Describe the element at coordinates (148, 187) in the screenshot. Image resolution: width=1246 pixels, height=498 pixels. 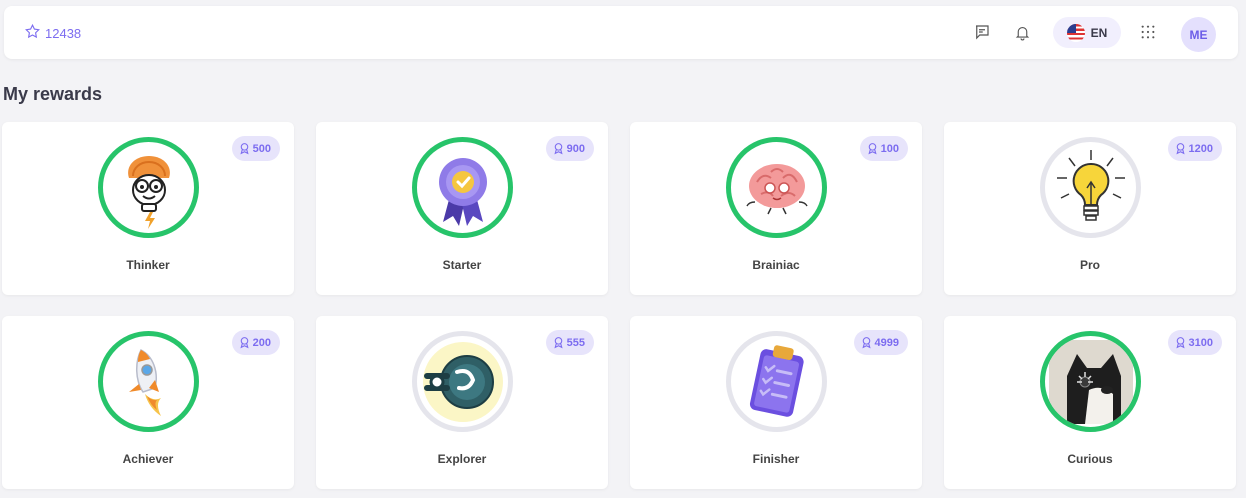
I see `lightbulb-brain-character-icon` at that location.